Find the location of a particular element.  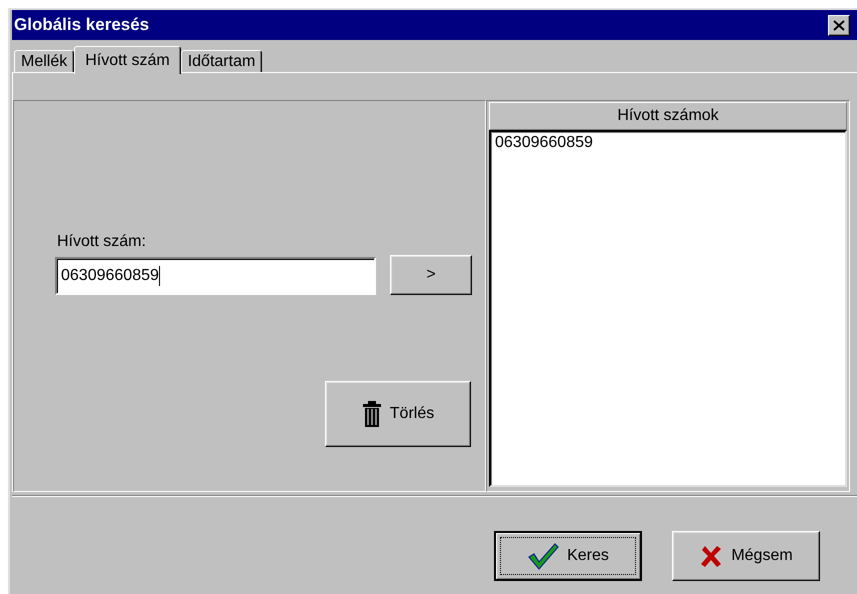

checkmark-icon is located at coordinates (543, 556).